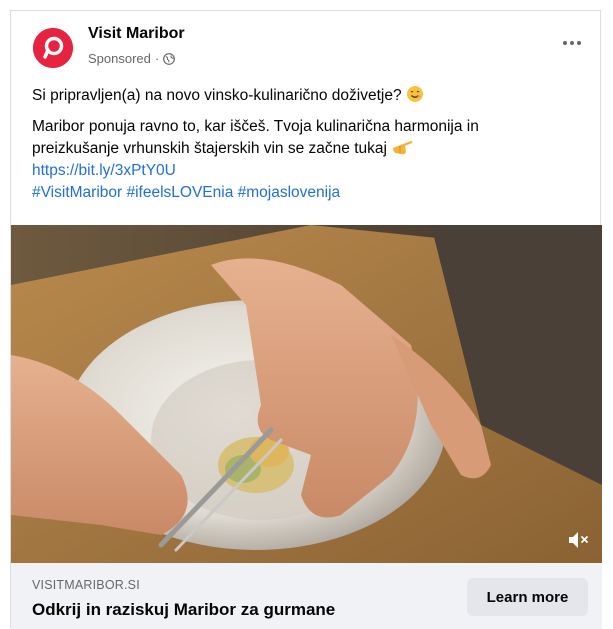 Image resolution: width=613 pixels, height=629 pixels. Describe the element at coordinates (403, 148) in the screenshot. I see `pointing-hand-emoji-icon` at that location.